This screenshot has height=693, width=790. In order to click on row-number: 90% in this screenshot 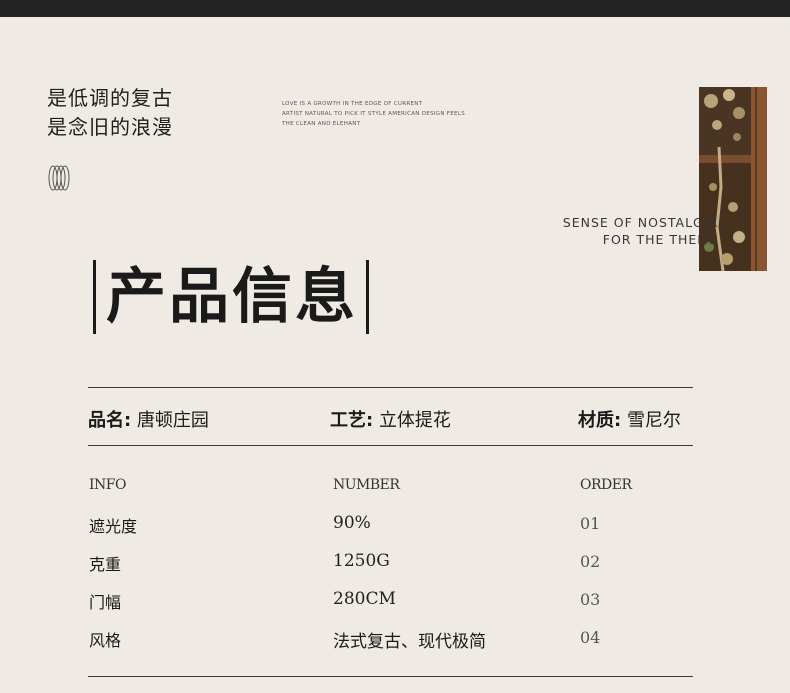, I will do `click(352, 523)`.